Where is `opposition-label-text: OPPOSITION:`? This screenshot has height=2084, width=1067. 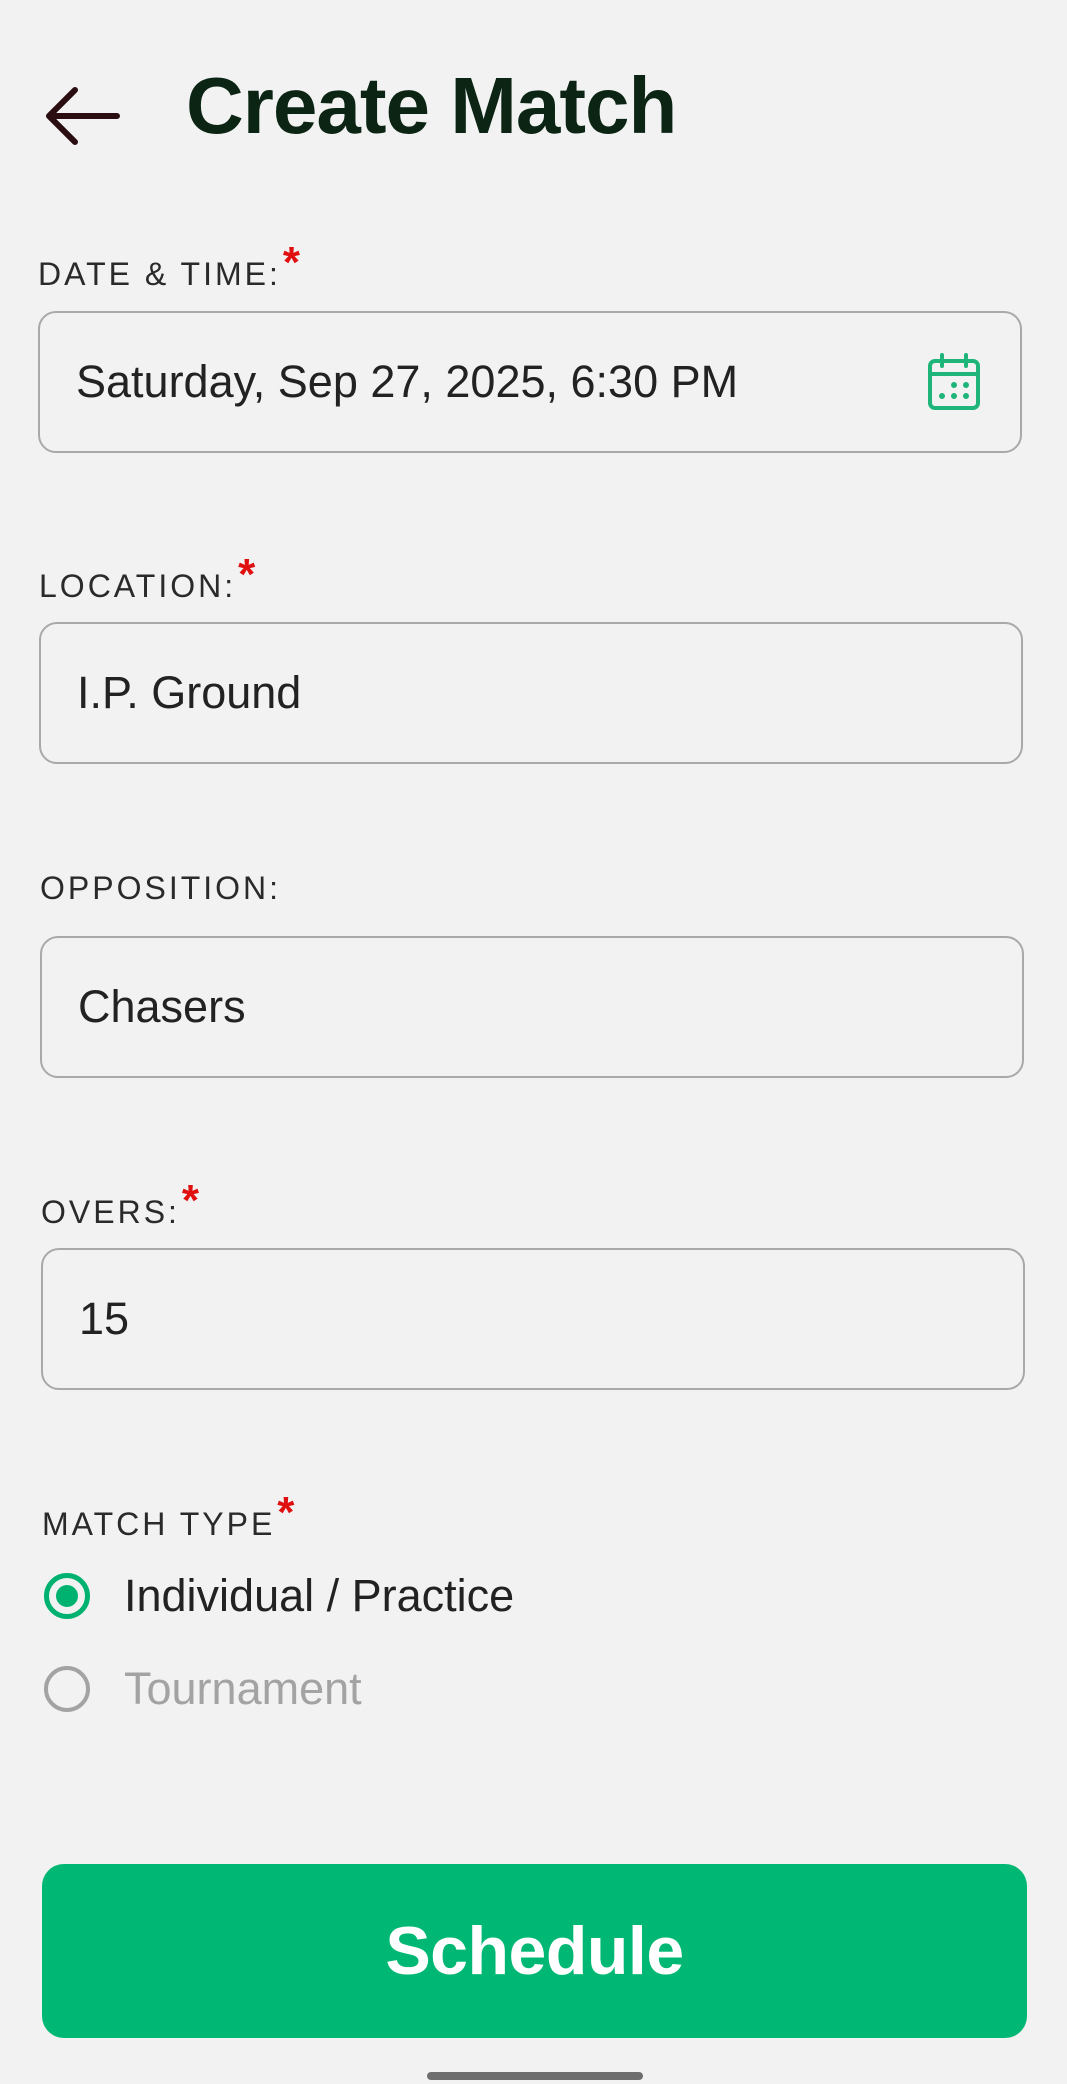 opposition-label-text: OPPOSITION: is located at coordinates (161, 888).